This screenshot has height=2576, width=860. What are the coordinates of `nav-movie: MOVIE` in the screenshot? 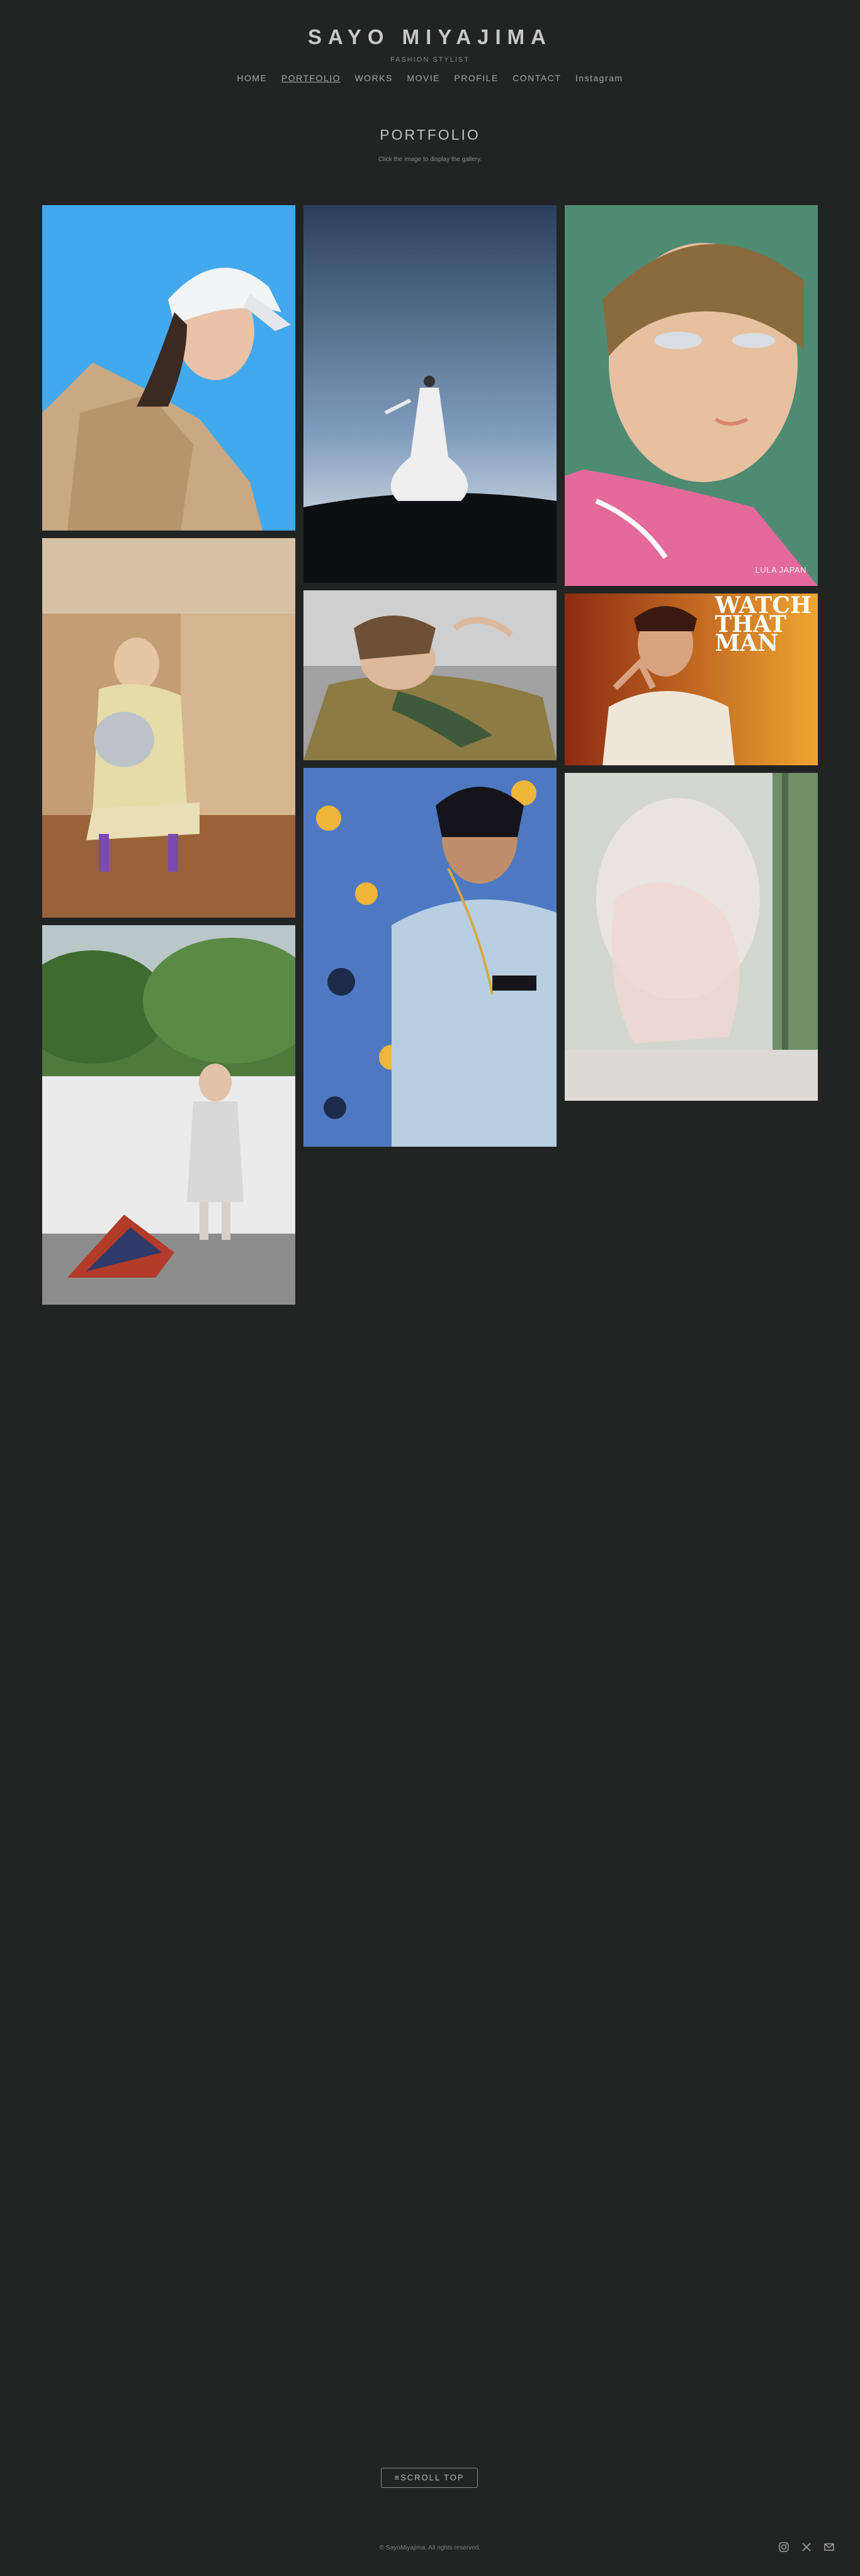 It's located at (423, 78).